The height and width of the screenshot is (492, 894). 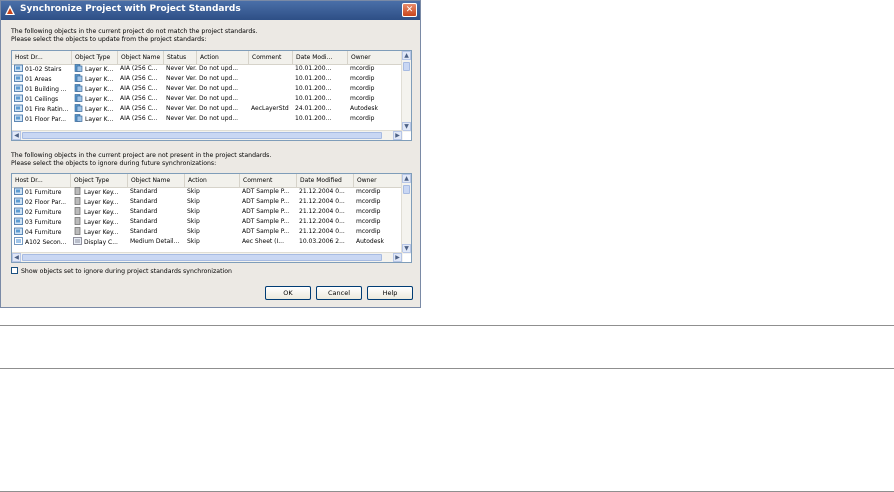 What do you see at coordinates (288, 293) in the screenshot?
I see `ok-button: OK` at bounding box center [288, 293].